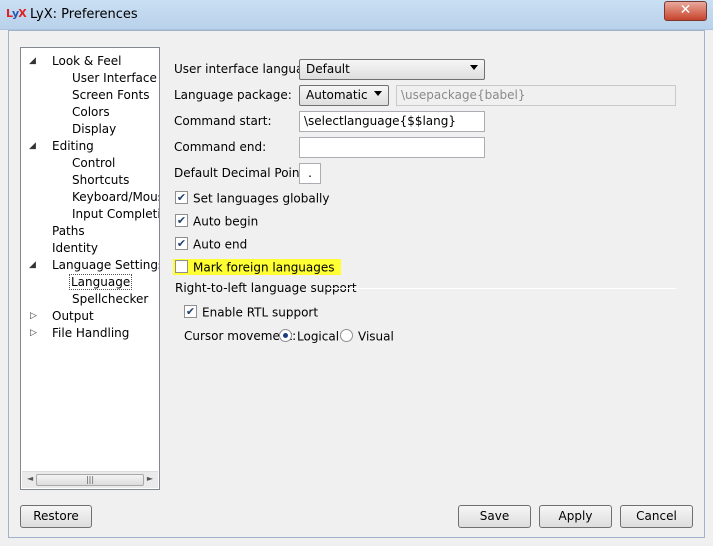 The height and width of the screenshot is (546, 713). What do you see at coordinates (30, 478) in the screenshot?
I see `scroll-left-icon: ◄` at bounding box center [30, 478].